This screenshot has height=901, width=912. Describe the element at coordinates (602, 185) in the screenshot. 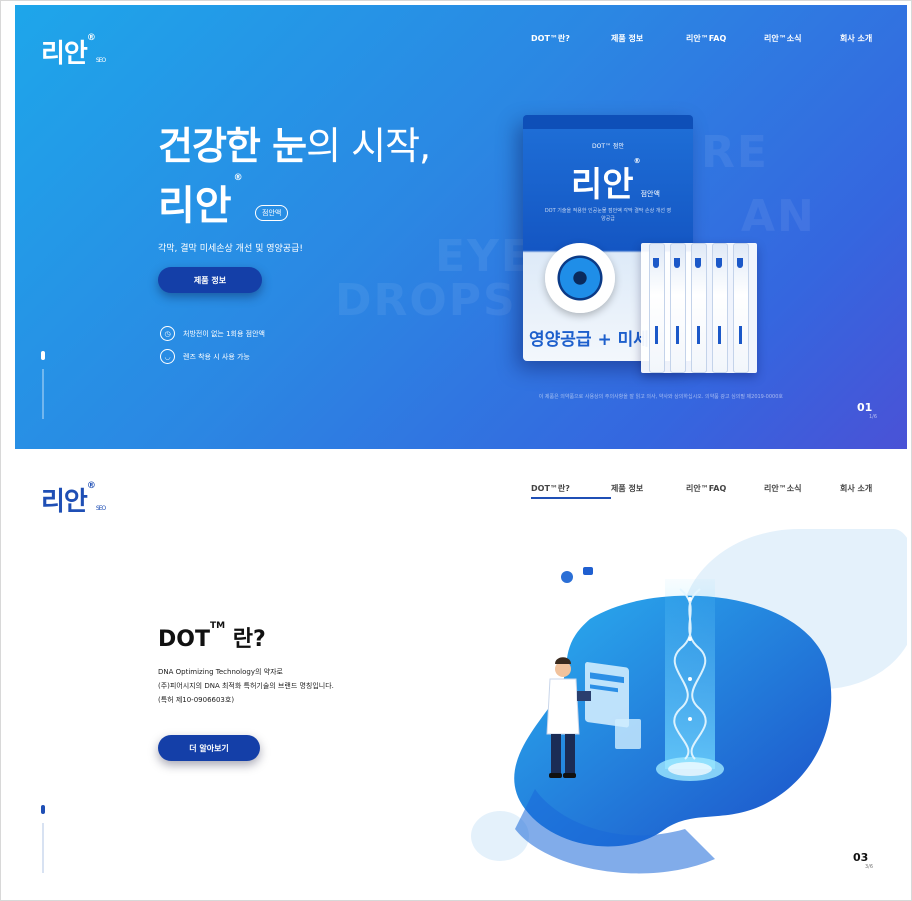

I see `box-name-text: 리안` at that location.